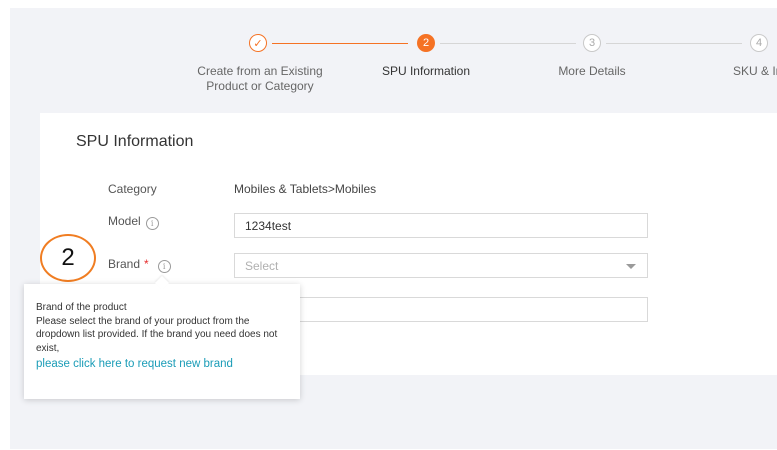 This screenshot has width=777, height=450. What do you see at coordinates (631, 266) in the screenshot?
I see `chevron-down-icon` at bounding box center [631, 266].